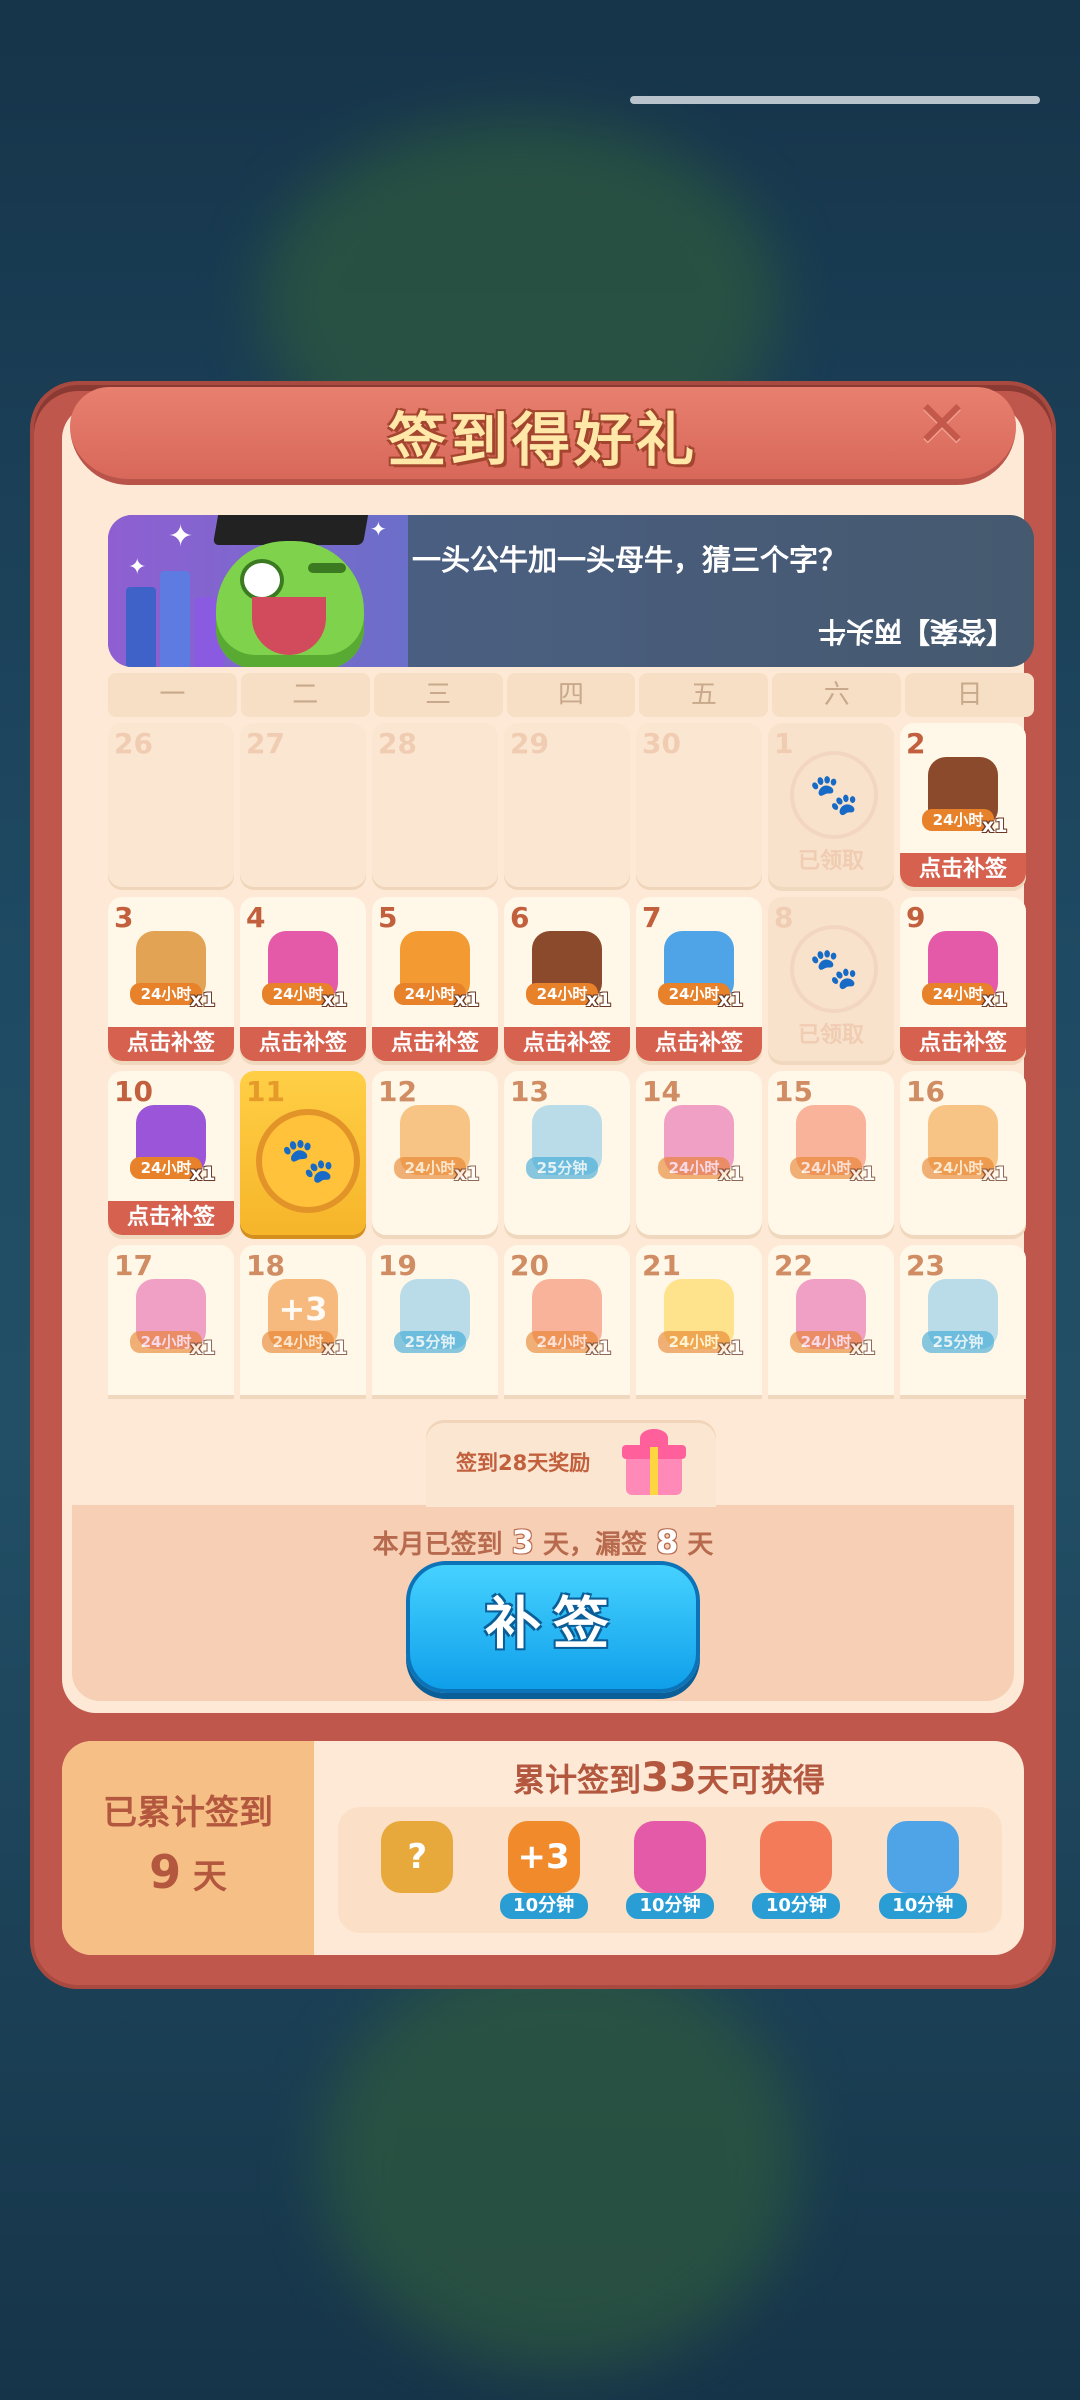 This screenshot has height=2400, width=1080. What do you see at coordinates (567, 1320) in the screenshot?
I see `calendar-day-20: 20 24小时 x1` at bounding box center [567, 1320].